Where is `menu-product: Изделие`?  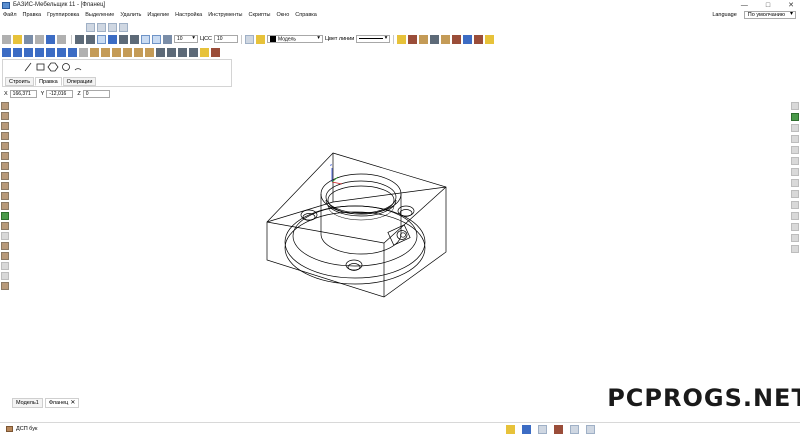
menu-product: Изделие is located at coordinates (158, 15).